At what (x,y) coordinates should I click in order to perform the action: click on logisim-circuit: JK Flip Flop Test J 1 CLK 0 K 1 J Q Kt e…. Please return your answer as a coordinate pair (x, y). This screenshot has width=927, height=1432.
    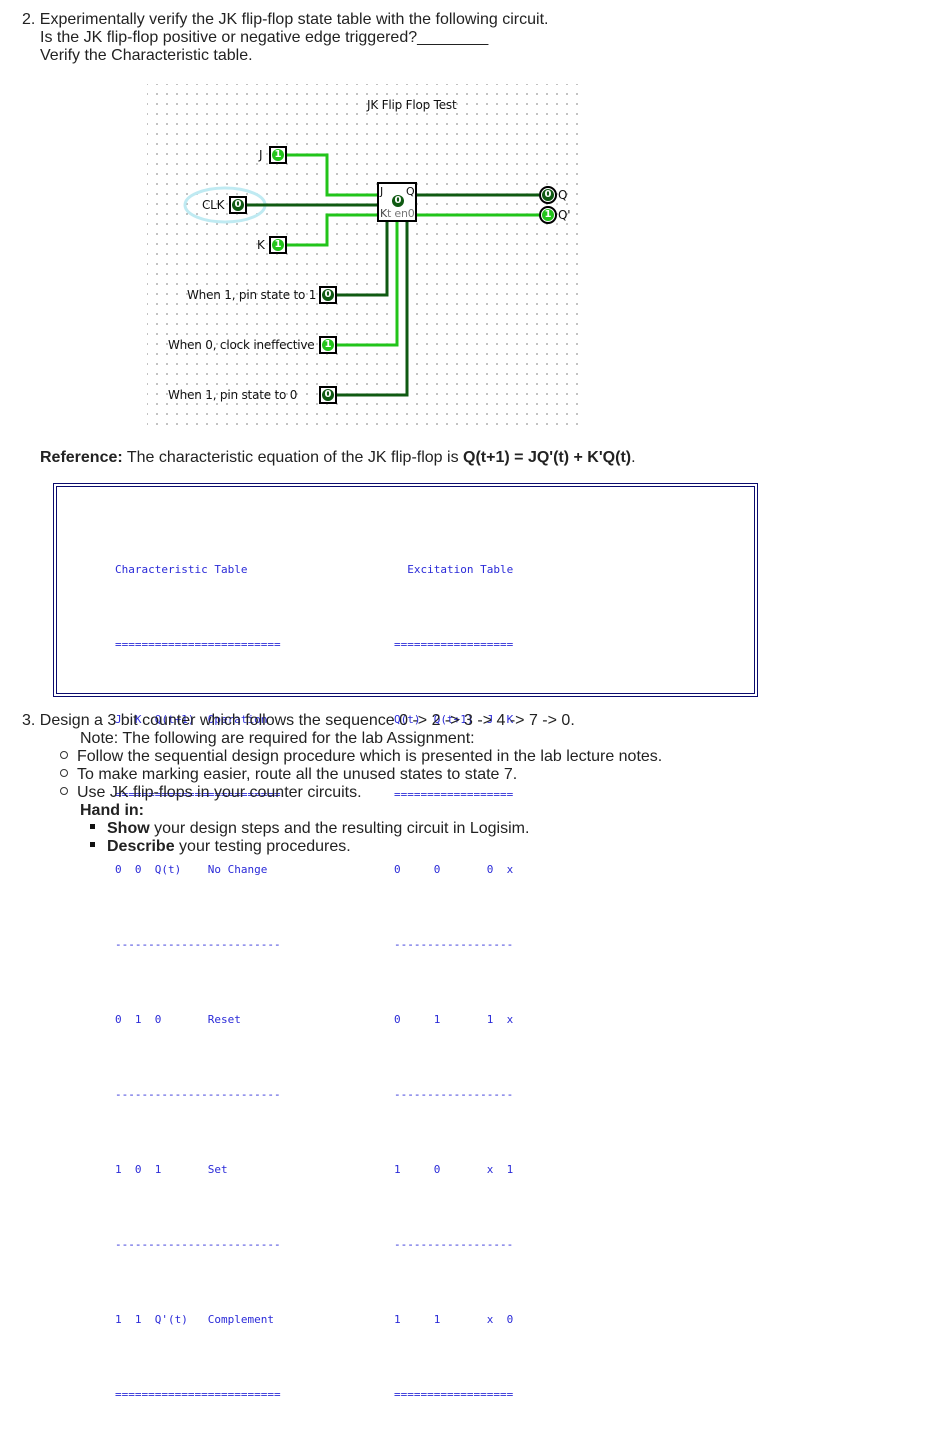
    Looking at the image, I should click on (363, 254).